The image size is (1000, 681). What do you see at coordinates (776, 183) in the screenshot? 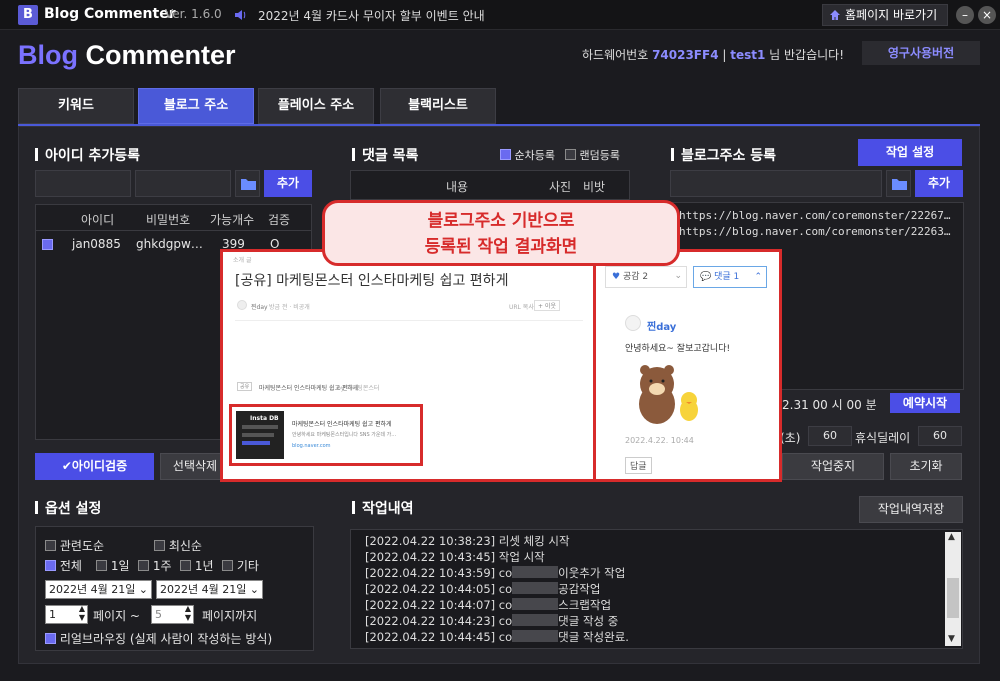
I see `blog-url-input` at bounding box center [776, 183].